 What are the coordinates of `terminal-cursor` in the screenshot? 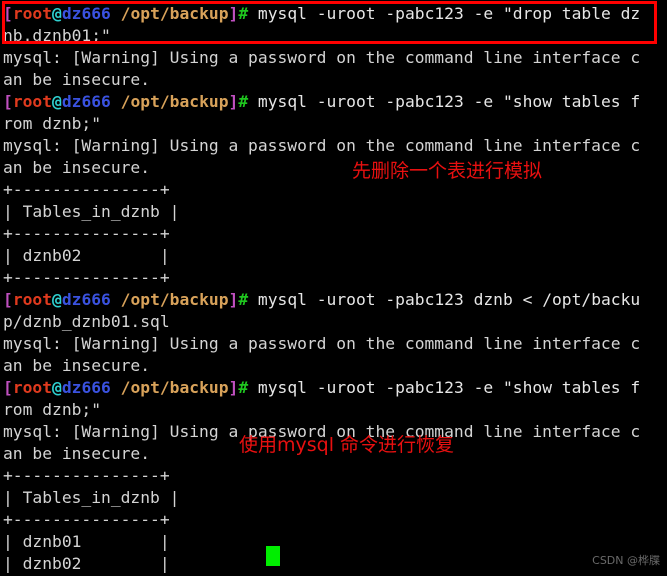 It's located at (273, 556).